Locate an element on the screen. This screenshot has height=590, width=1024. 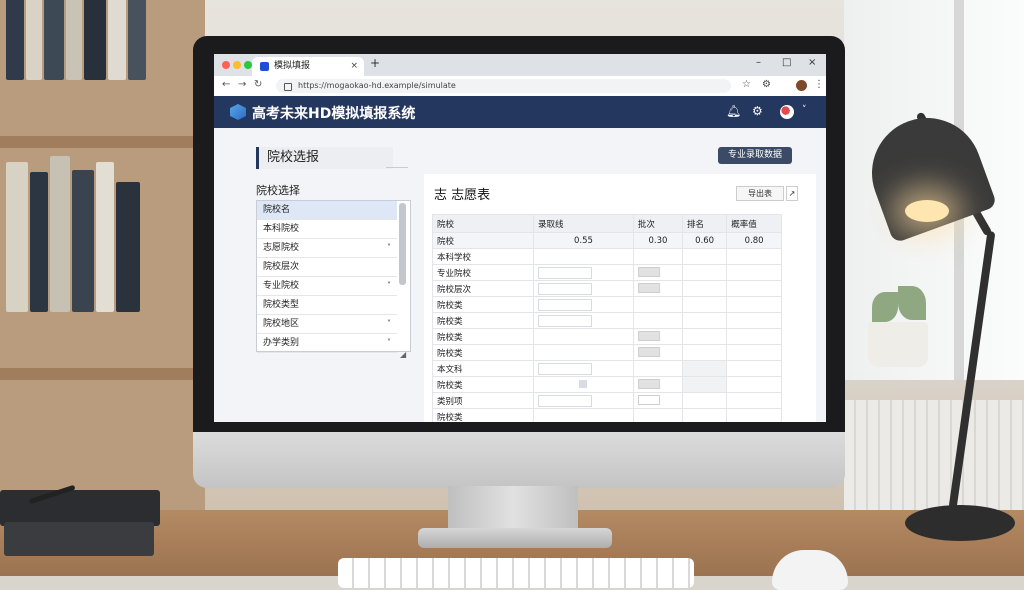
user-menu-chevron-icon: ˅ is located at coordinates (804, 110).